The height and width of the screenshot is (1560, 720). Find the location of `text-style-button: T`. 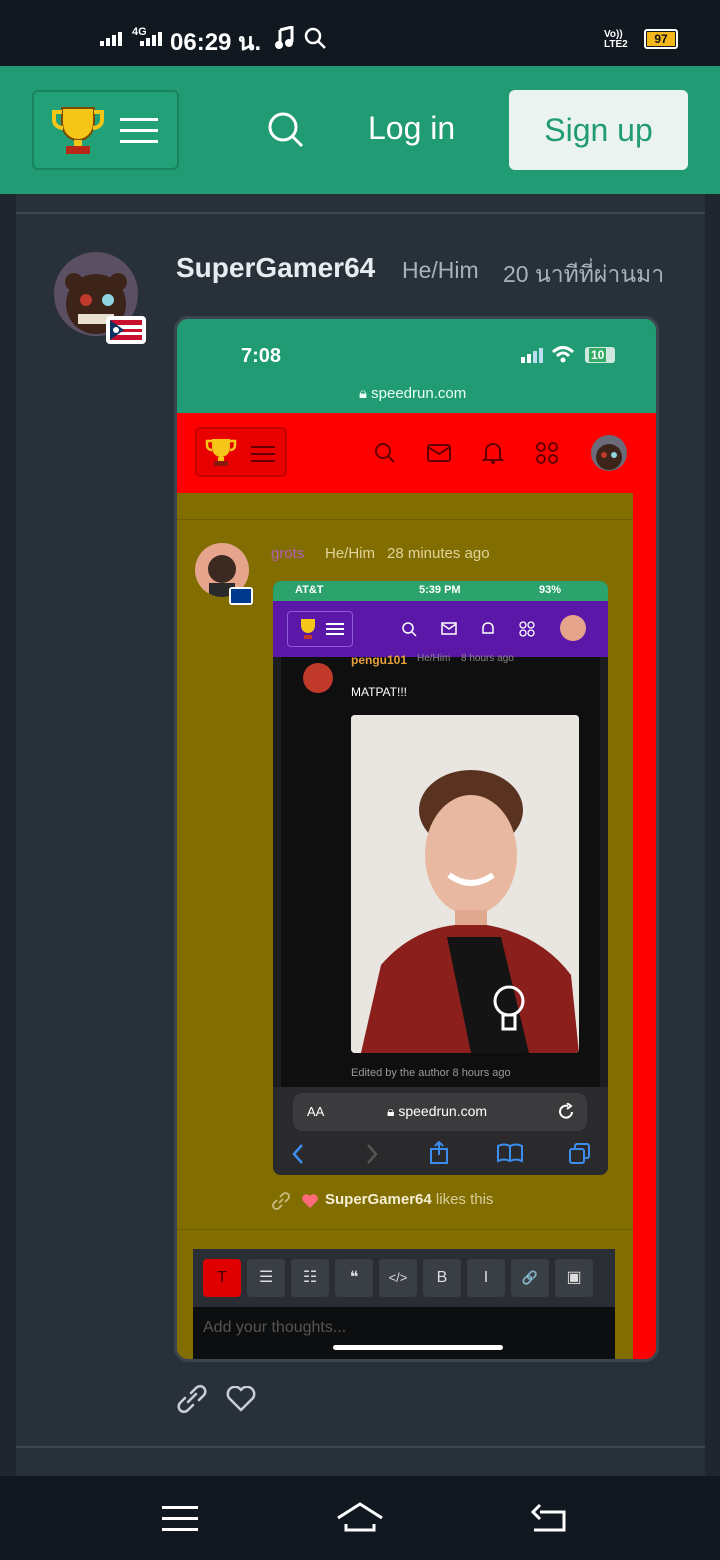

text-style-button: T is located at coordinates (222, 1278).